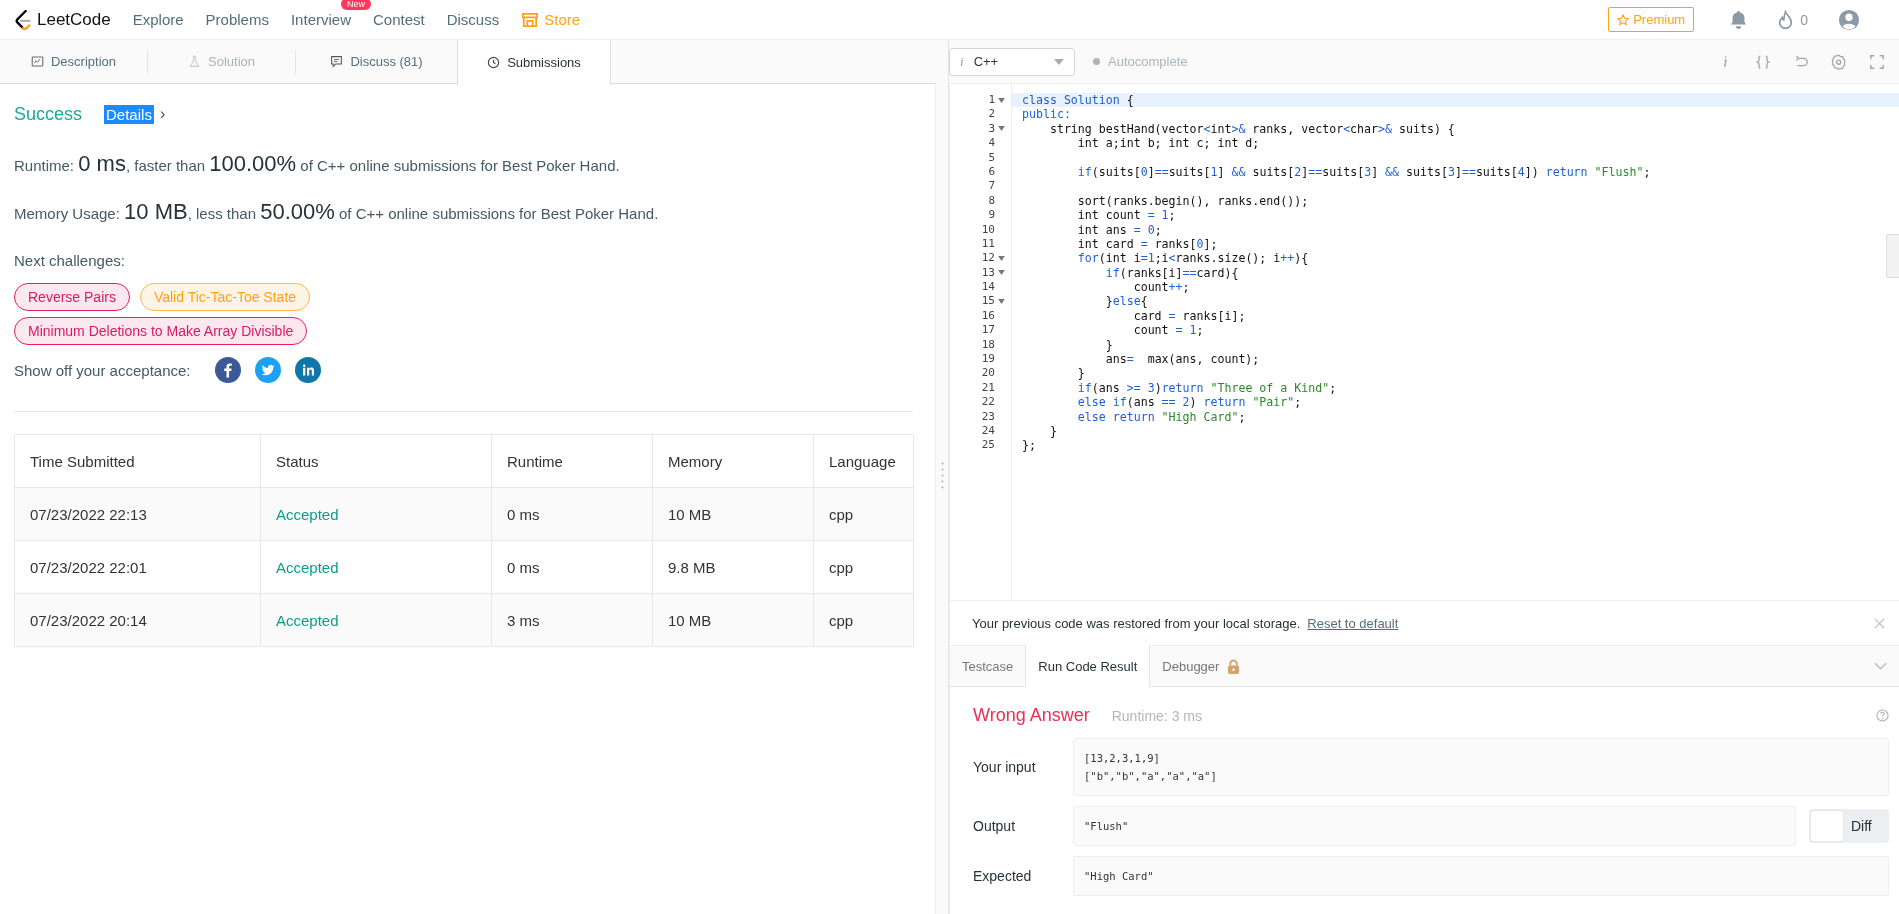  Describe the element at coordinates (129, 114) in the screenshot. I see `details-link: Details` at that location.